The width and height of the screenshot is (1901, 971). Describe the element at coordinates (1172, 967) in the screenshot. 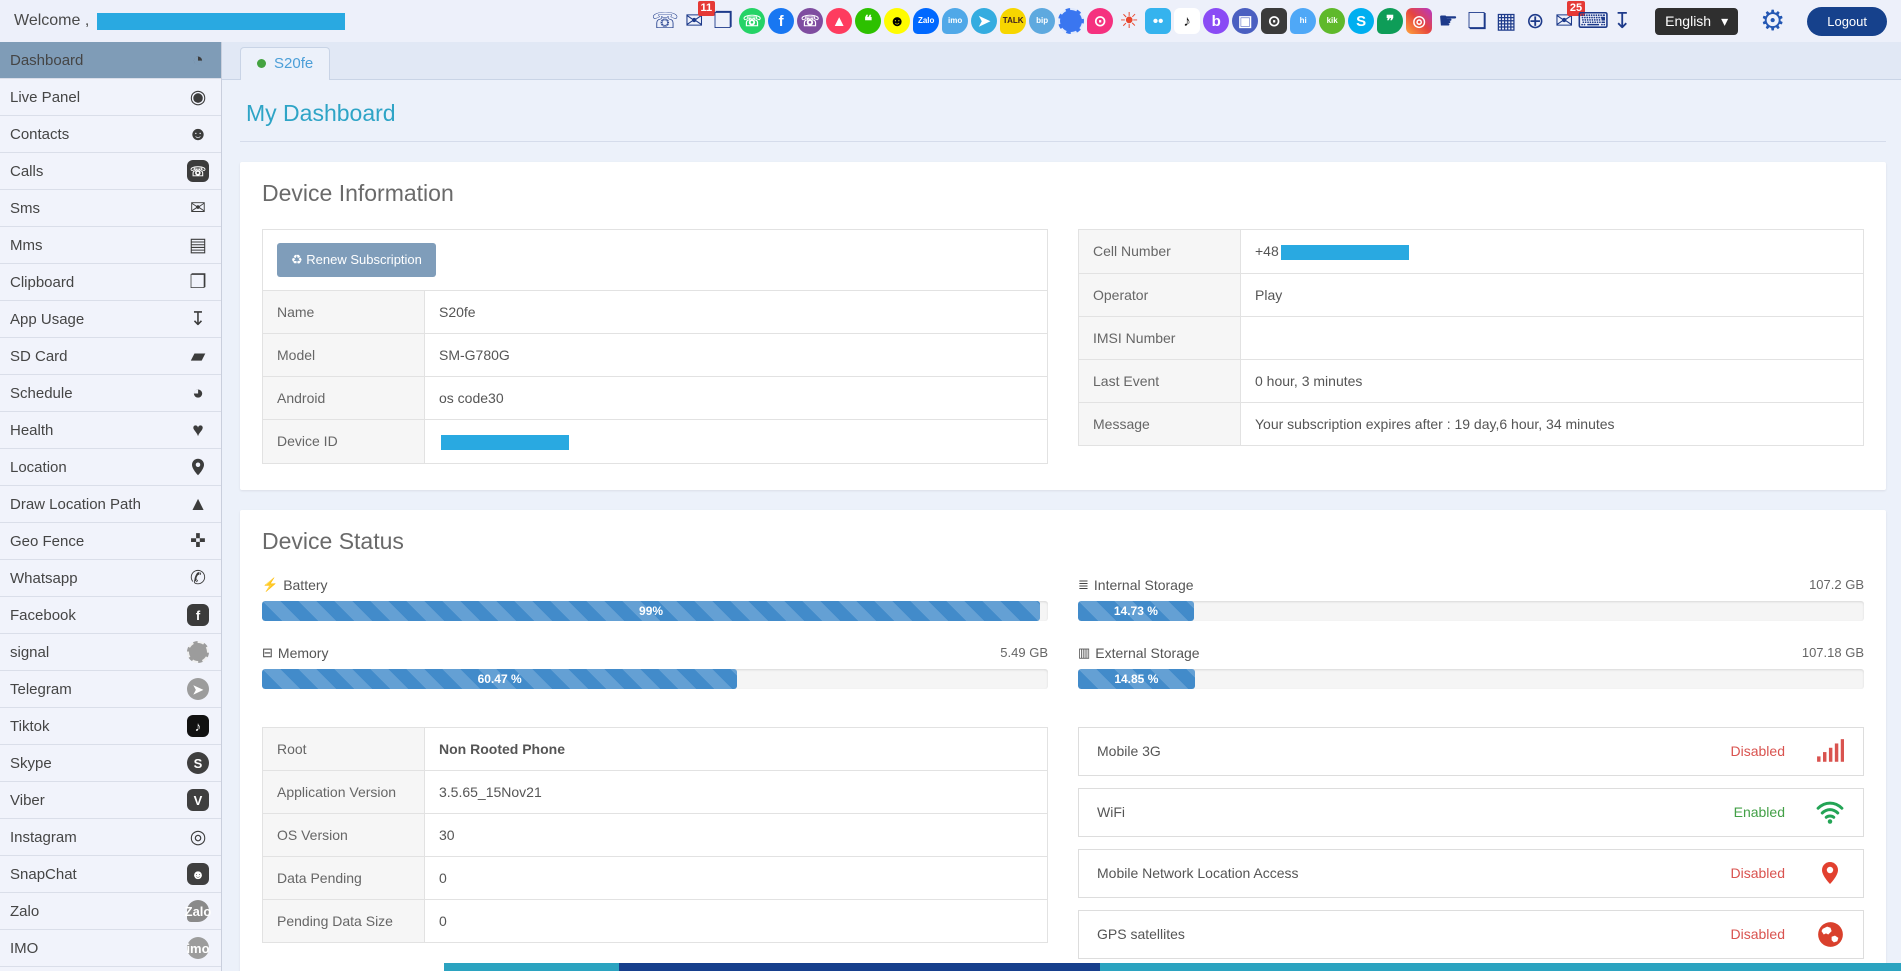

I see `horizontal-scrollbar` at that location.